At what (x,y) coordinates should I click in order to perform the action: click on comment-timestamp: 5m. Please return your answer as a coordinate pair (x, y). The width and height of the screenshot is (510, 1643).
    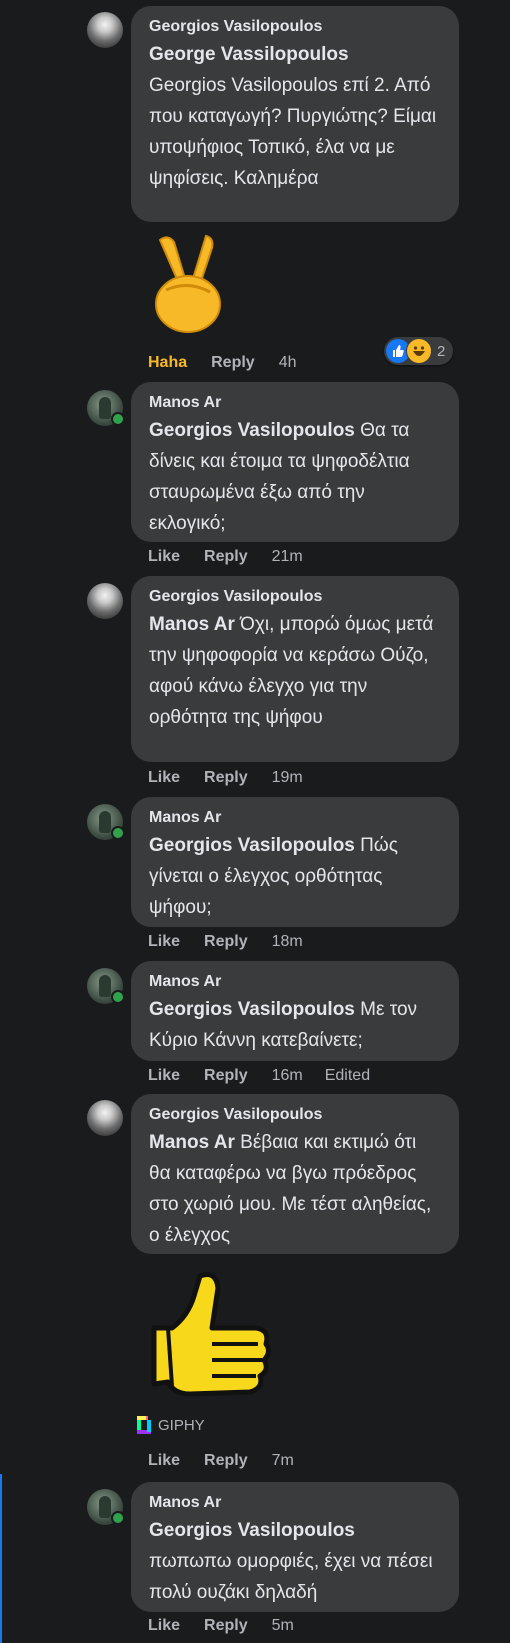
    Looking at the image, I should click on (283, 1626).